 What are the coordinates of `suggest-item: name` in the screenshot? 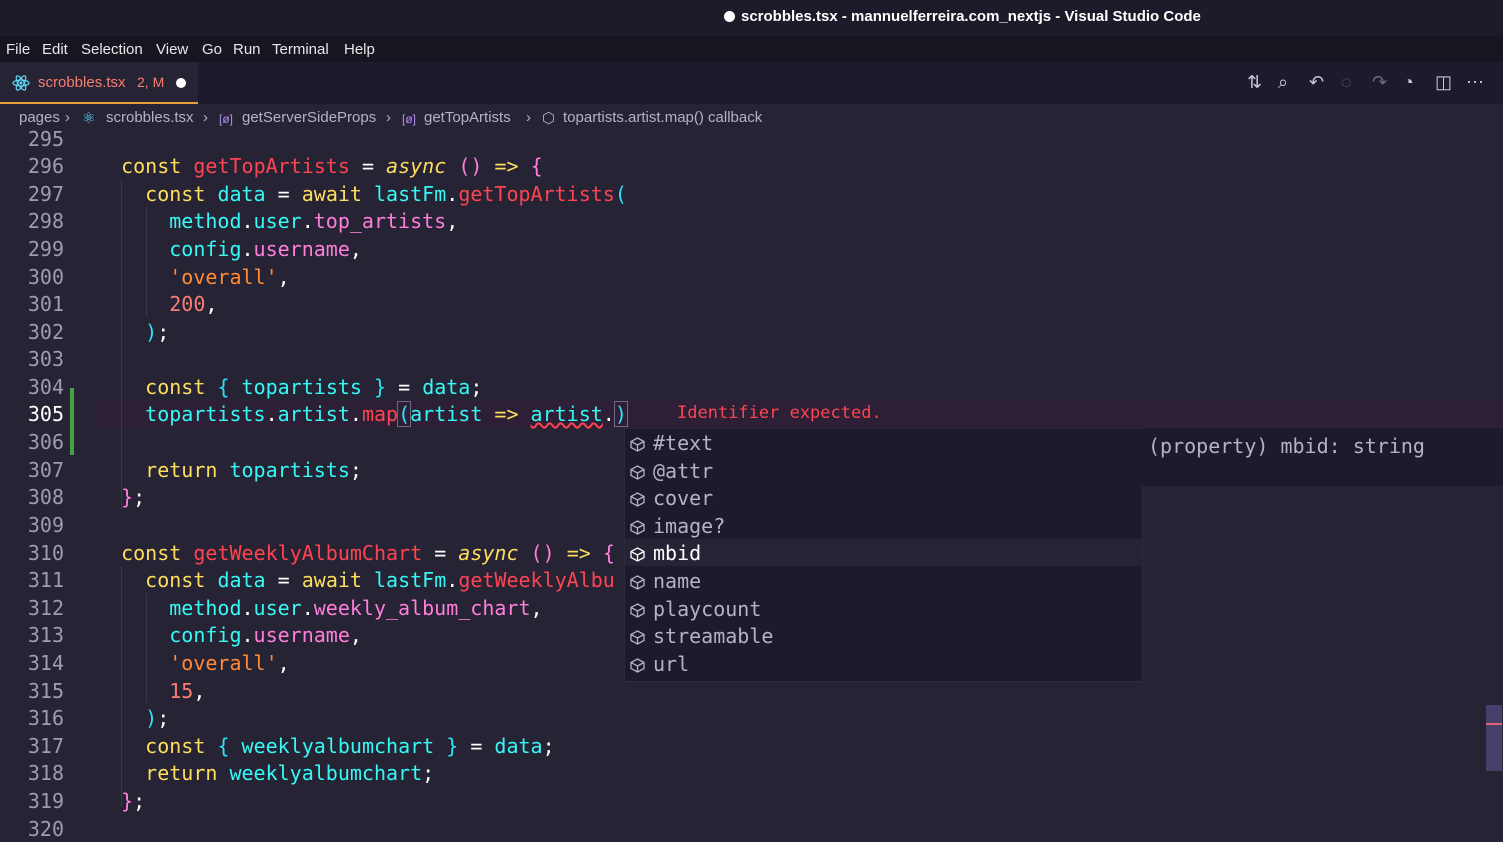 It's located at (883, 580).